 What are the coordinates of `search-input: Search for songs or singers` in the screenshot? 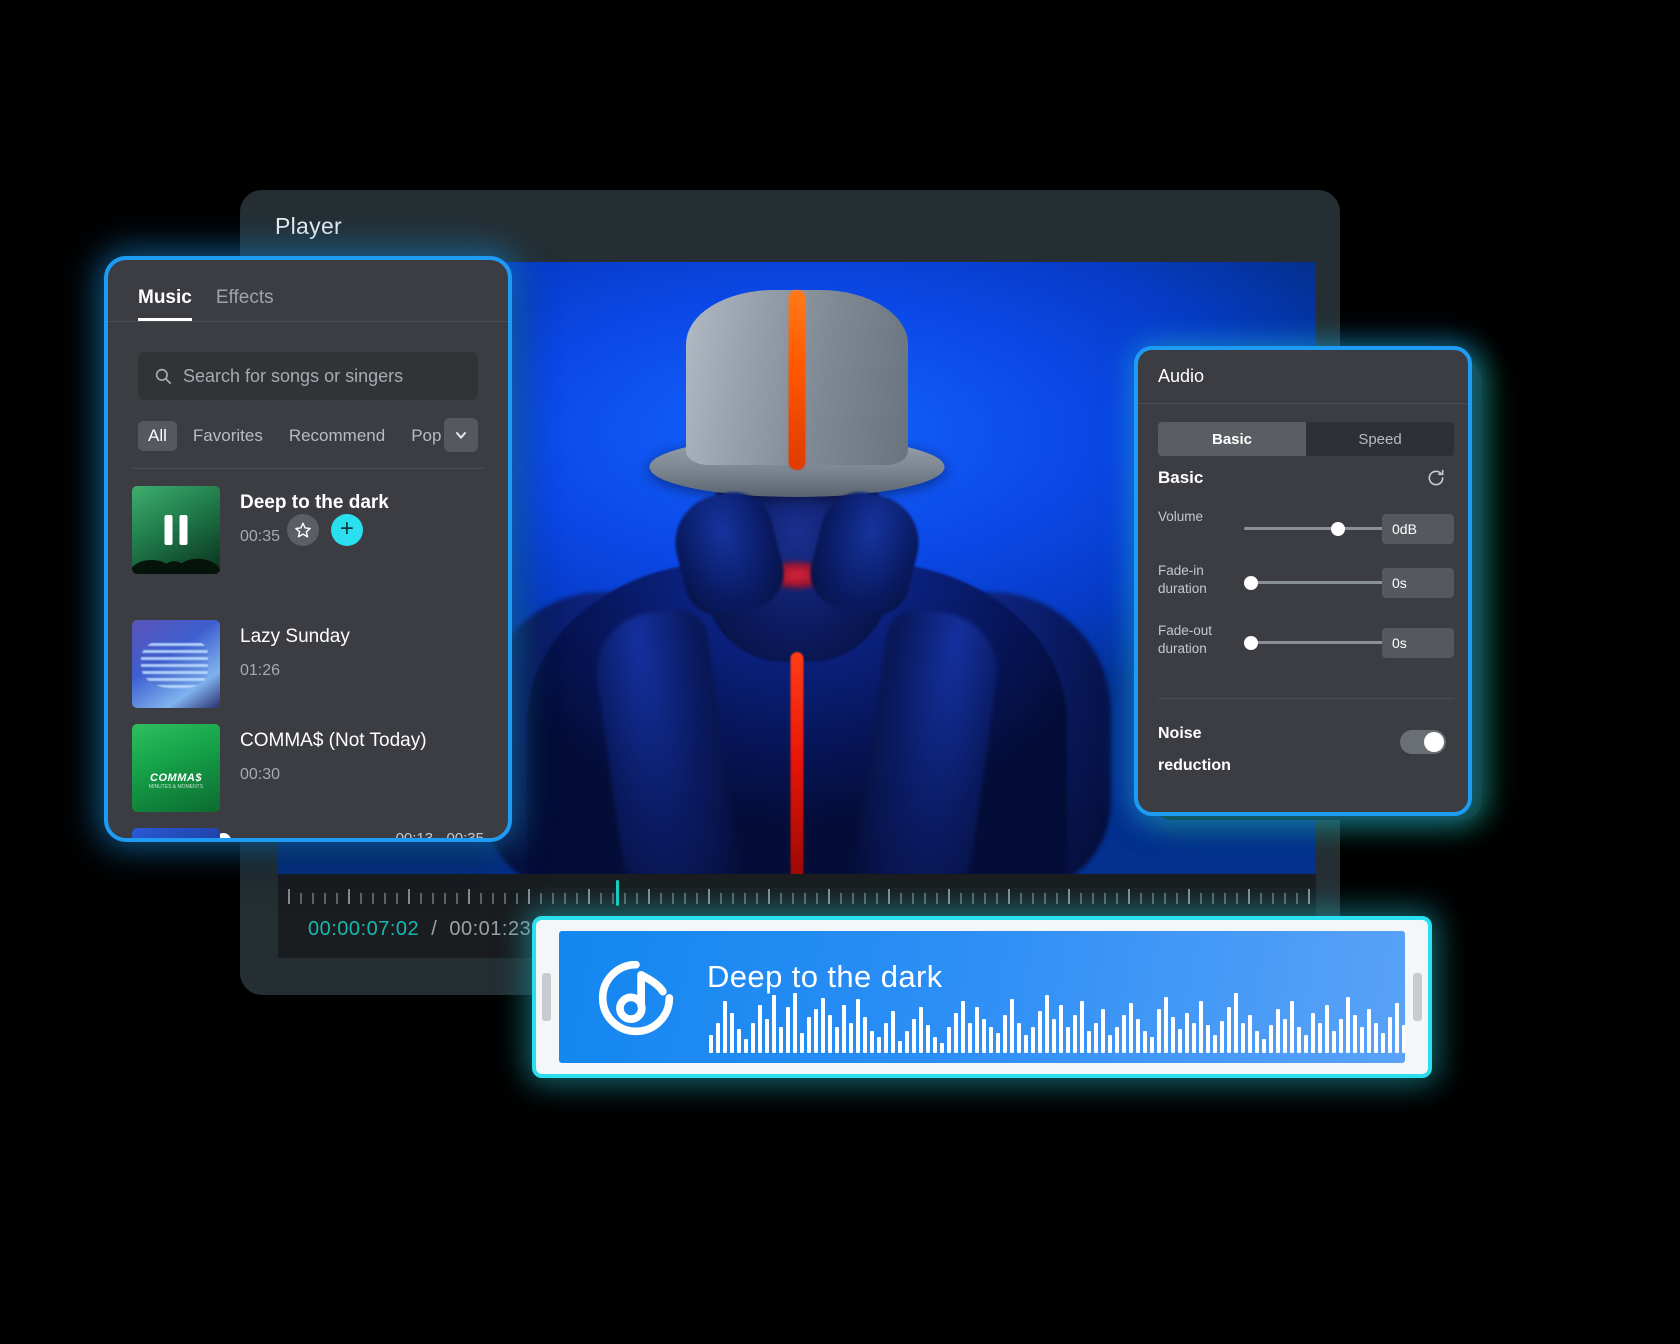 It's located at (308, 376).